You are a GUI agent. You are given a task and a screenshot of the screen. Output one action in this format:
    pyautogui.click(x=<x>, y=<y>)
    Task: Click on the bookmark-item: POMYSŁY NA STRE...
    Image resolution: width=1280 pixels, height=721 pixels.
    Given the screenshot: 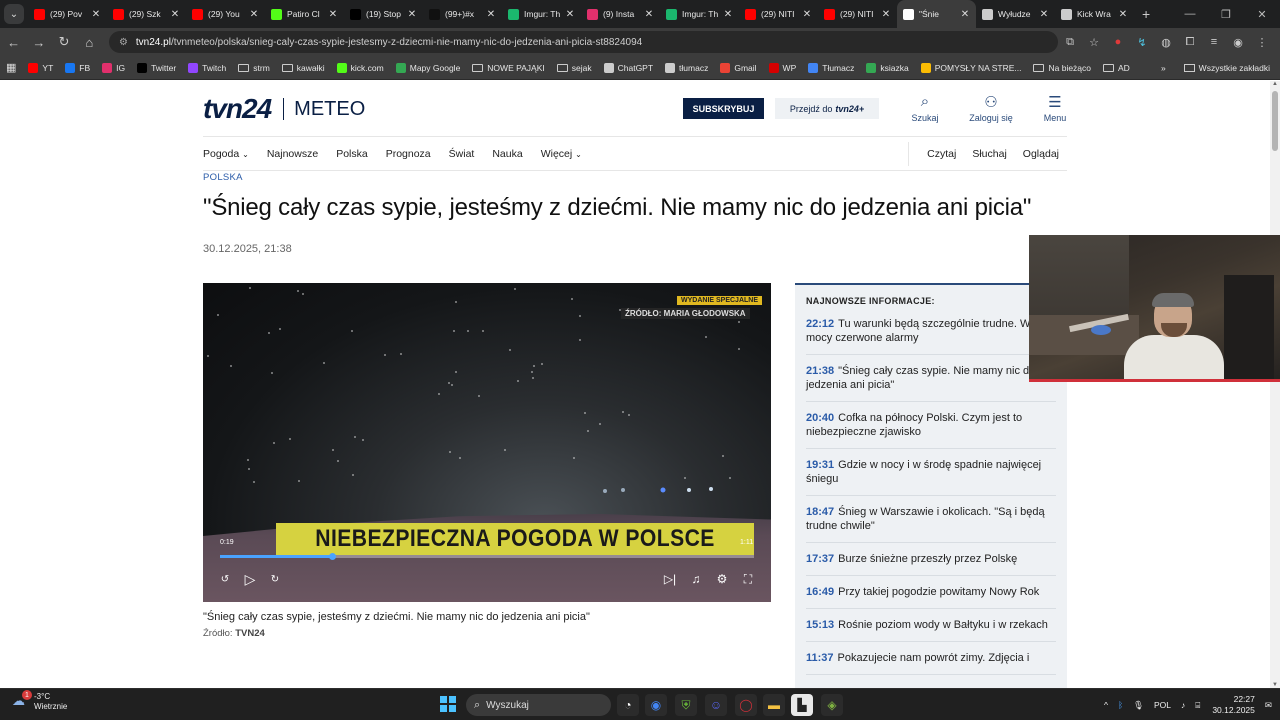 What is the action you would take?
    pyautogui.click(x=970, y=67)
    